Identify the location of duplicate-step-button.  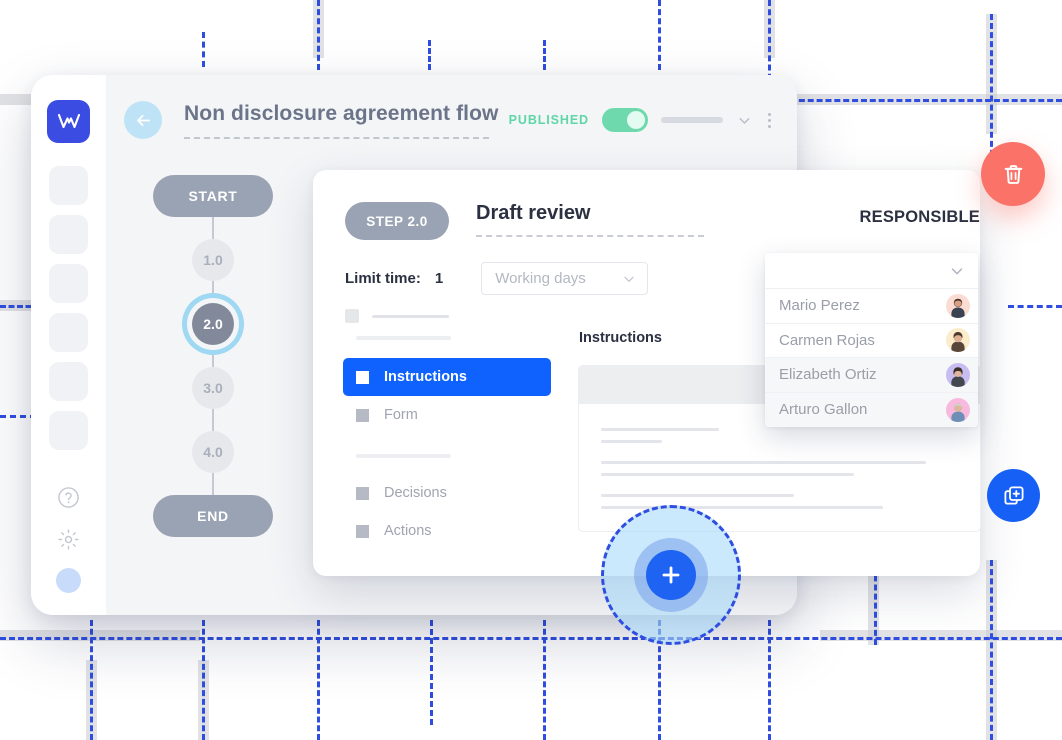
(1013, 495).